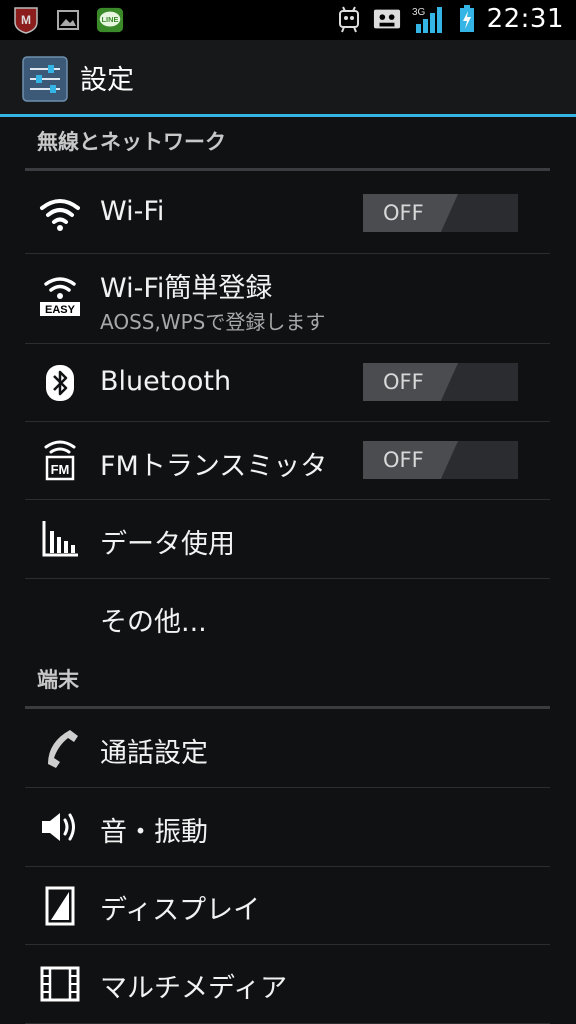  I want to click on line-icon: LINE, so click(110, 20).